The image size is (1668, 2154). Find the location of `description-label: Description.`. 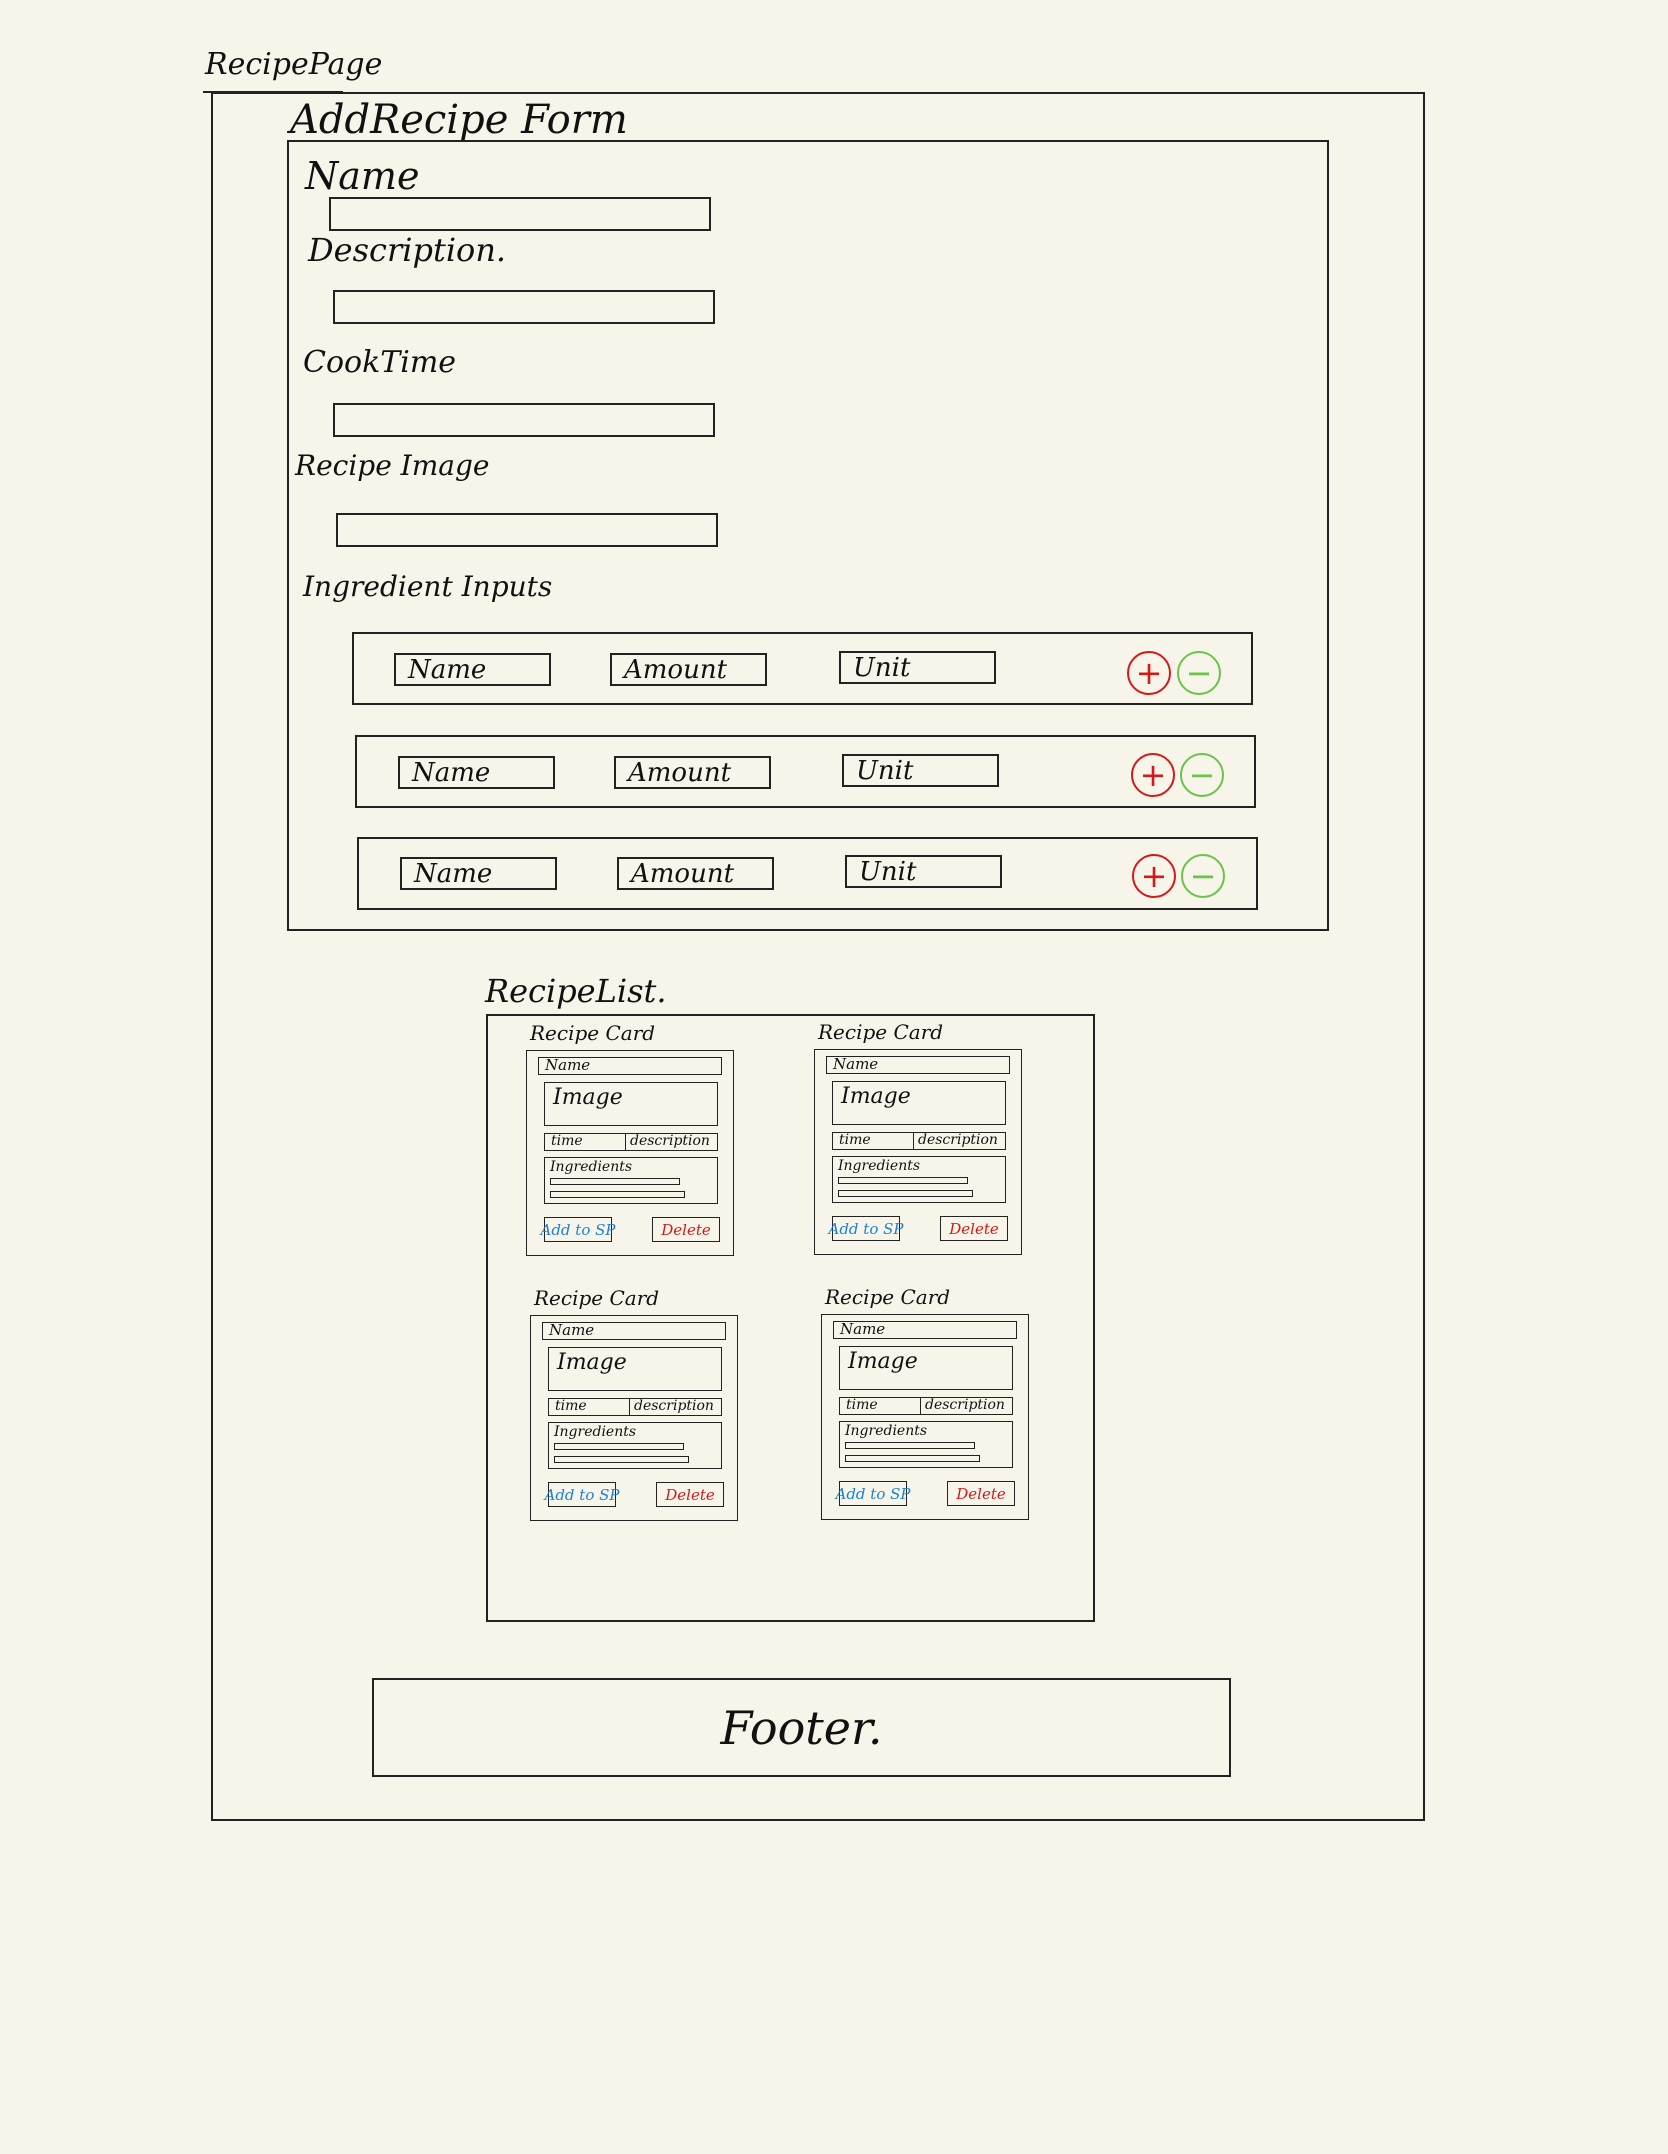

description-label: Description. is located at coordinates (407, 250).